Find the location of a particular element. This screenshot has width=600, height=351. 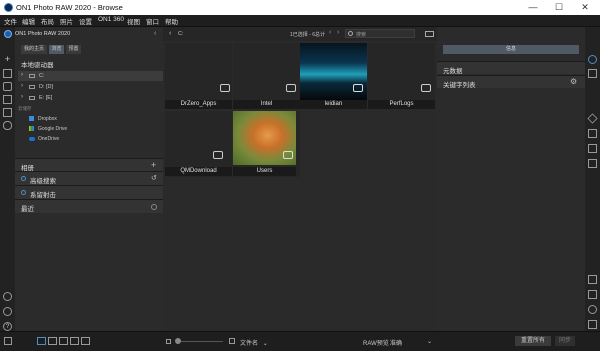

advanced-search-section: 高级搜索 ↺ is located at coordinates (89, 178).